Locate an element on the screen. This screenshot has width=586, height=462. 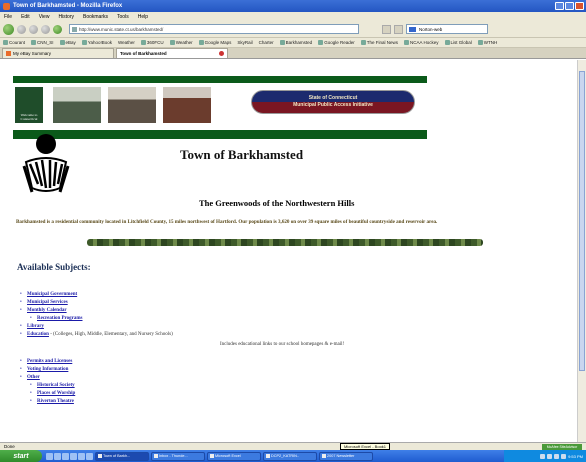
link-permits-licenses: Permits and Licenses is located at coordinates (49, 361).